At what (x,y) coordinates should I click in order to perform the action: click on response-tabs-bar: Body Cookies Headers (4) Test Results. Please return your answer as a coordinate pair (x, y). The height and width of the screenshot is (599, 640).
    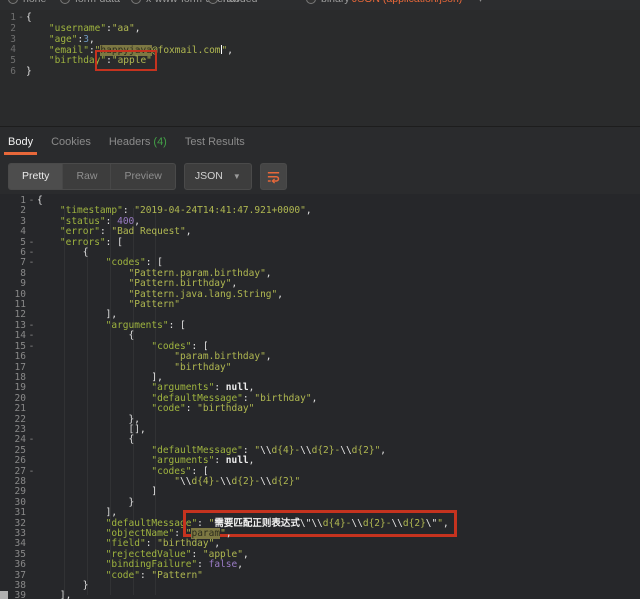
    Looking at the image, I should click on (320, 142).